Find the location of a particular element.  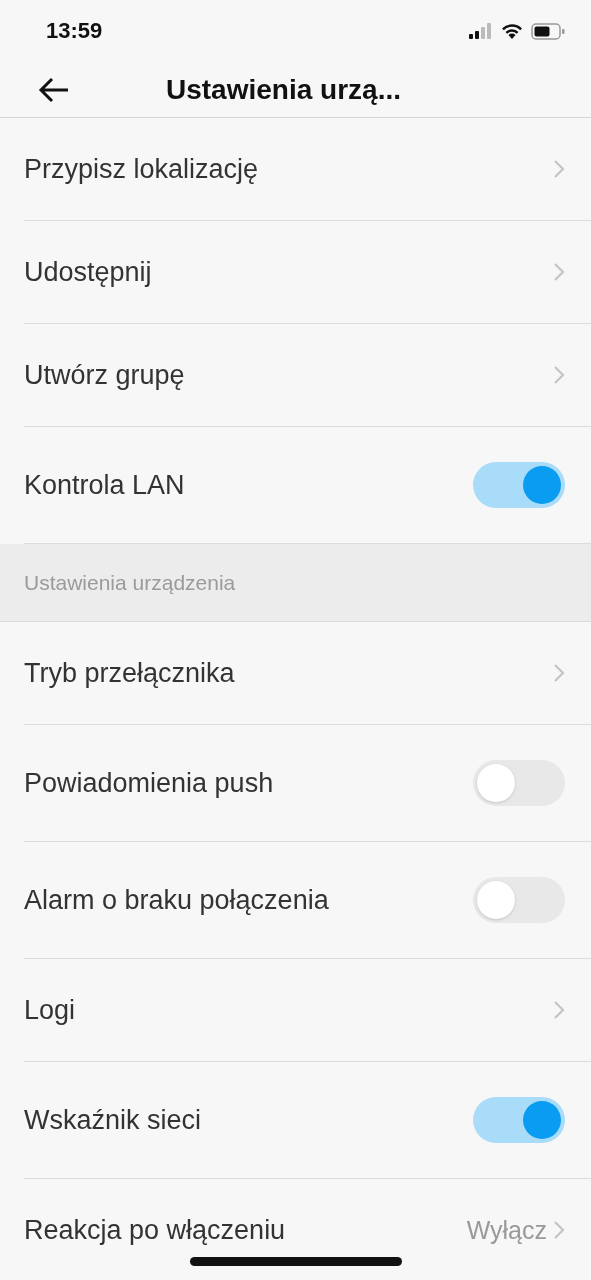

row-label: Alarm o braku połączenia is located at coordinates (177, 900).